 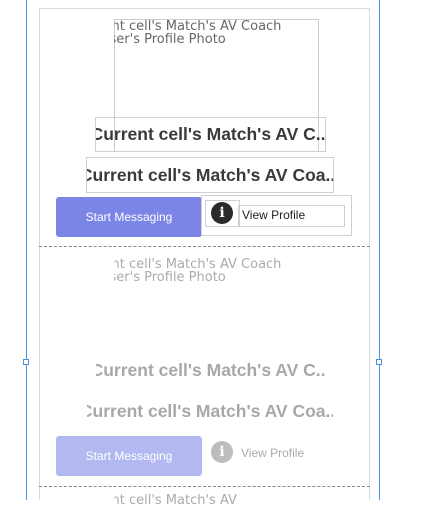 I want to click on selection-frame-right, so click(x=379, y=250).